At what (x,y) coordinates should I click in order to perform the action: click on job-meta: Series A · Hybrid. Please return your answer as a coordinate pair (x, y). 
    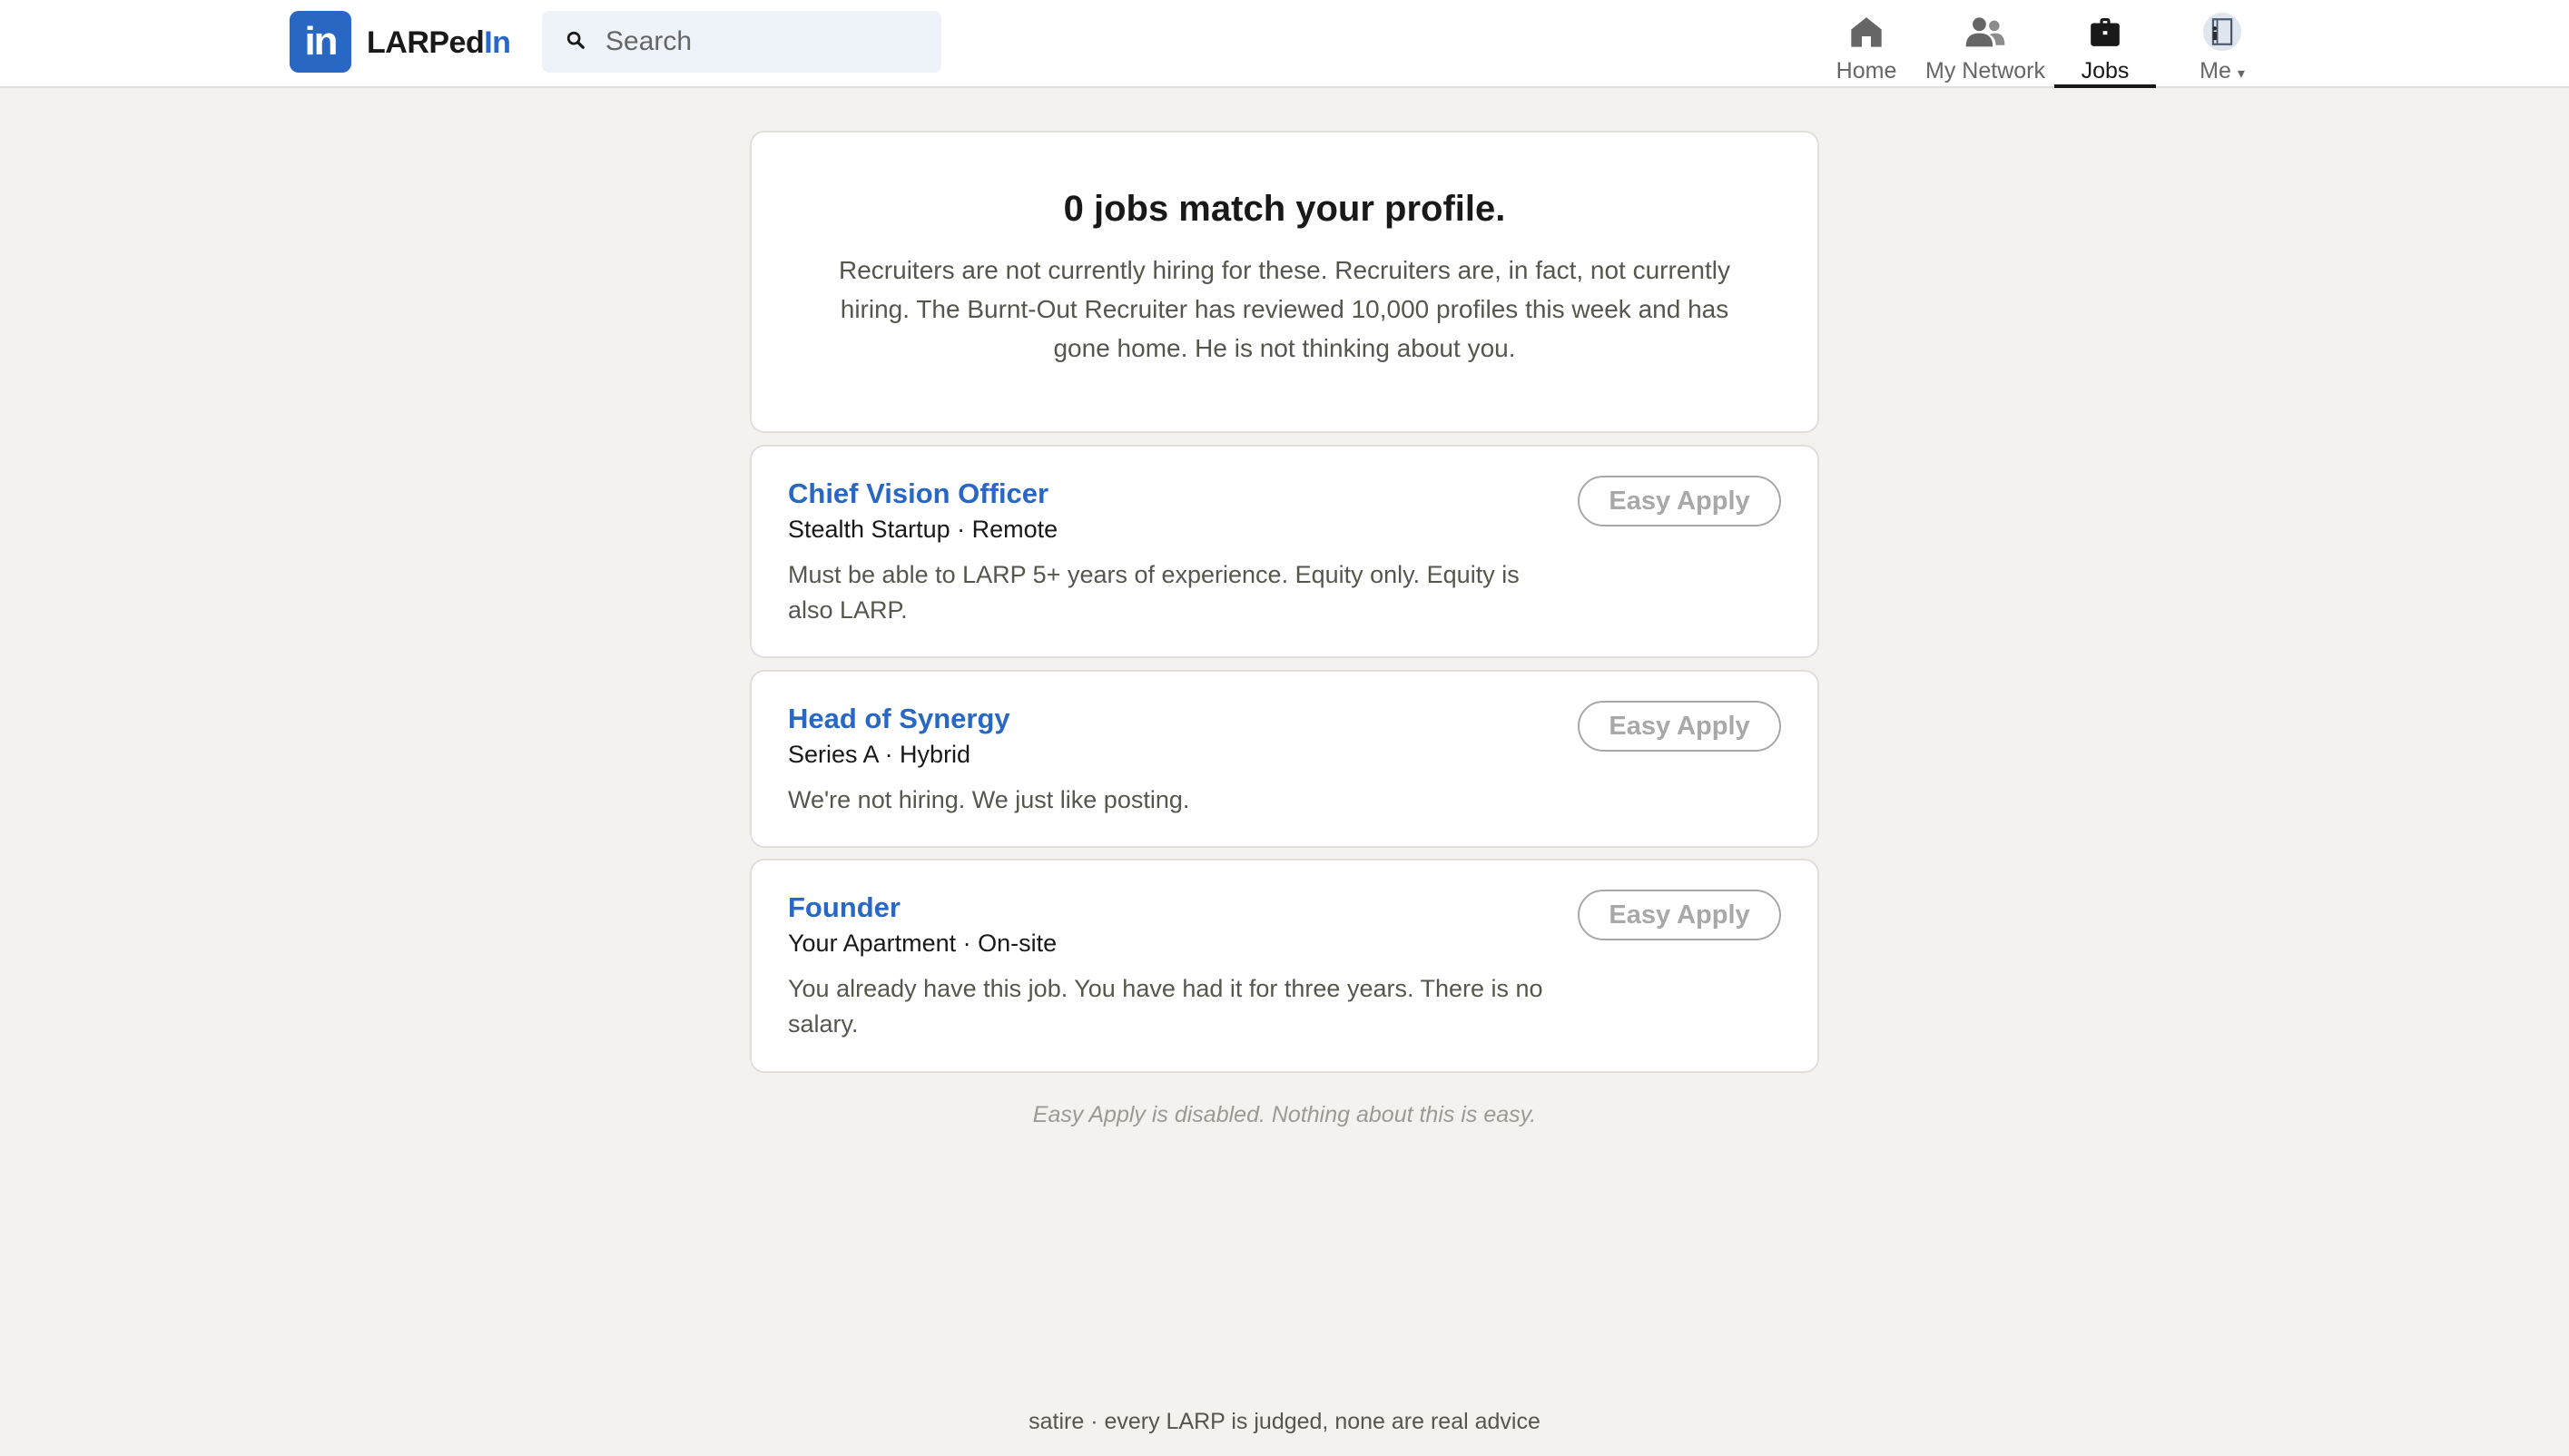
    Looking at the image, I should click on (880, 754).